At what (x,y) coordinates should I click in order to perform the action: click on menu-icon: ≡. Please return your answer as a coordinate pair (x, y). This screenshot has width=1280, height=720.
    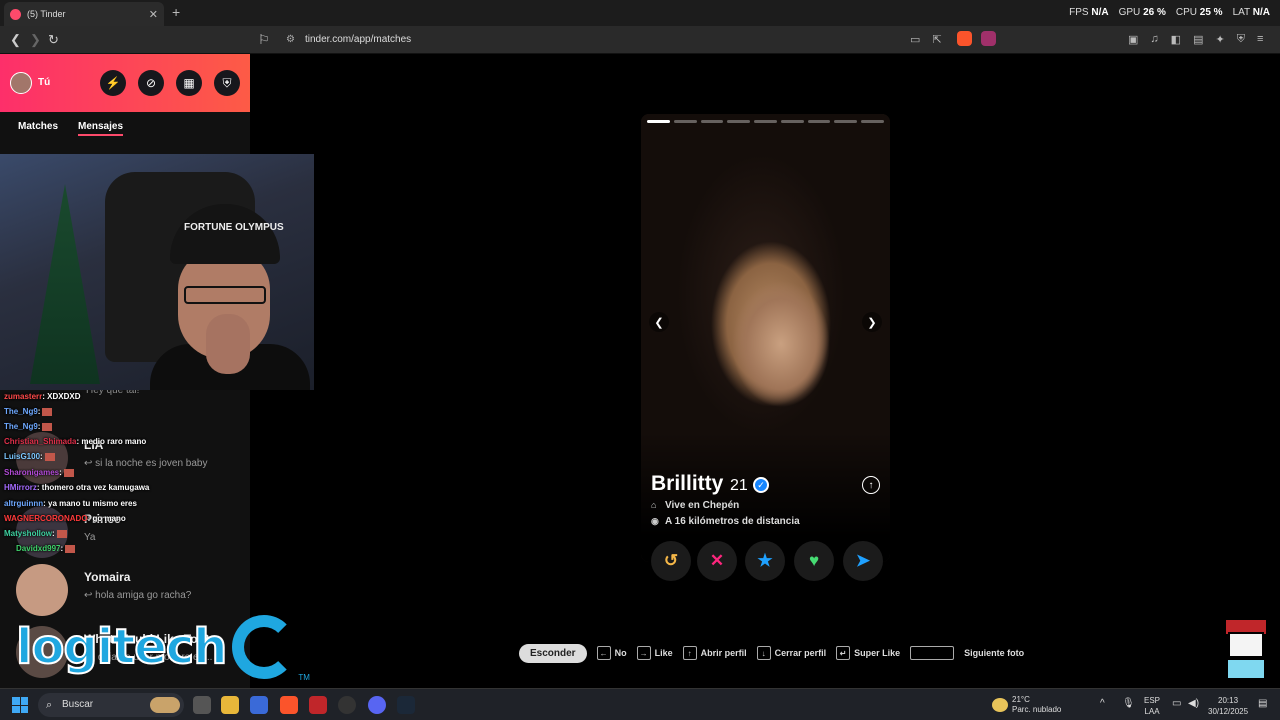
    Looking at the image, I should click on (1260, 39).